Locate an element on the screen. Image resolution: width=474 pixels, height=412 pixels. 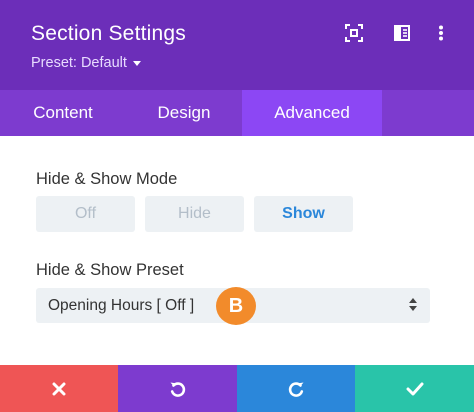
hide-show-mode-label: Hide & Show Mode is located at coordinates (107, 179).